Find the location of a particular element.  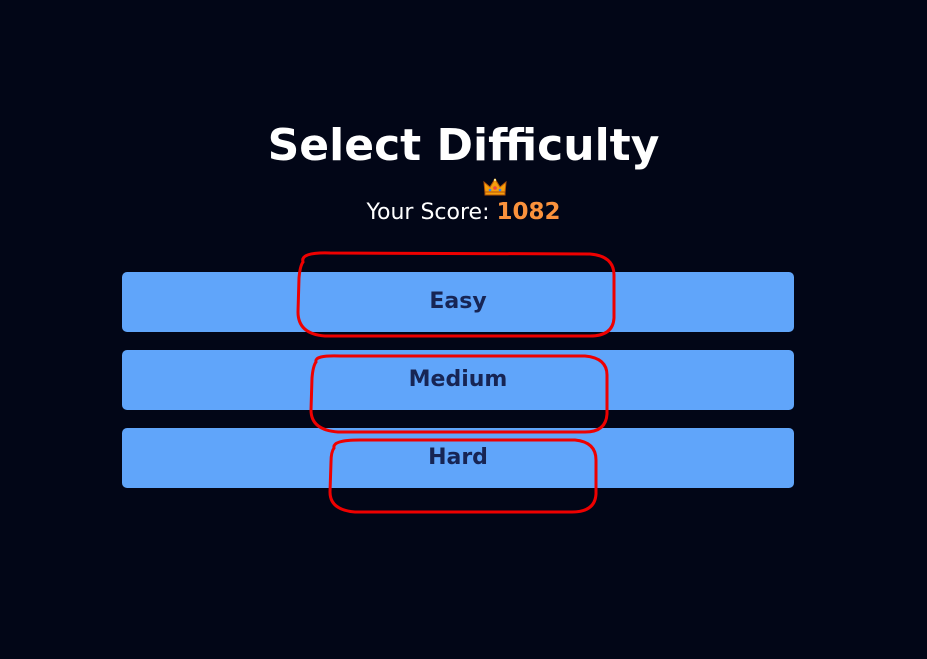

crown-icon is located at coordinates (495, 187).